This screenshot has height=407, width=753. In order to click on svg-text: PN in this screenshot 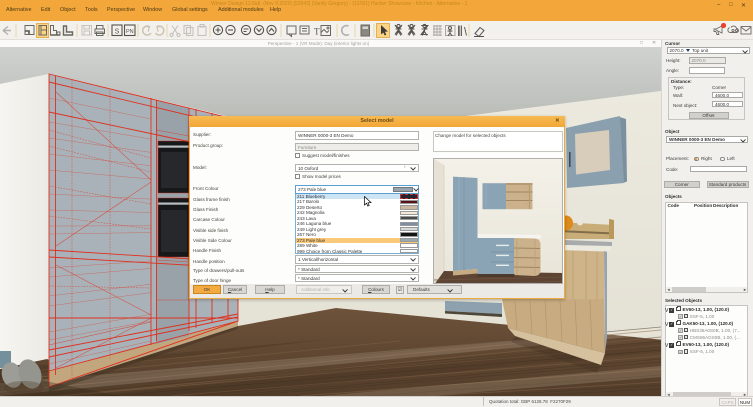, I will do `click(130, 32)`.